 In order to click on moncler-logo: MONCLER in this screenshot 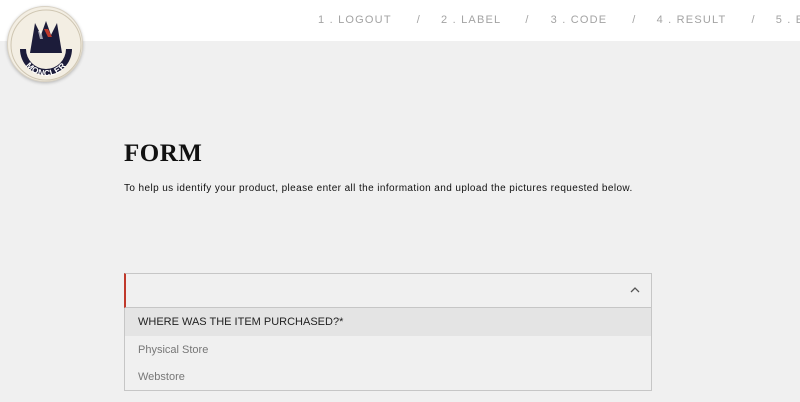, I will do `click(45, 44)`.